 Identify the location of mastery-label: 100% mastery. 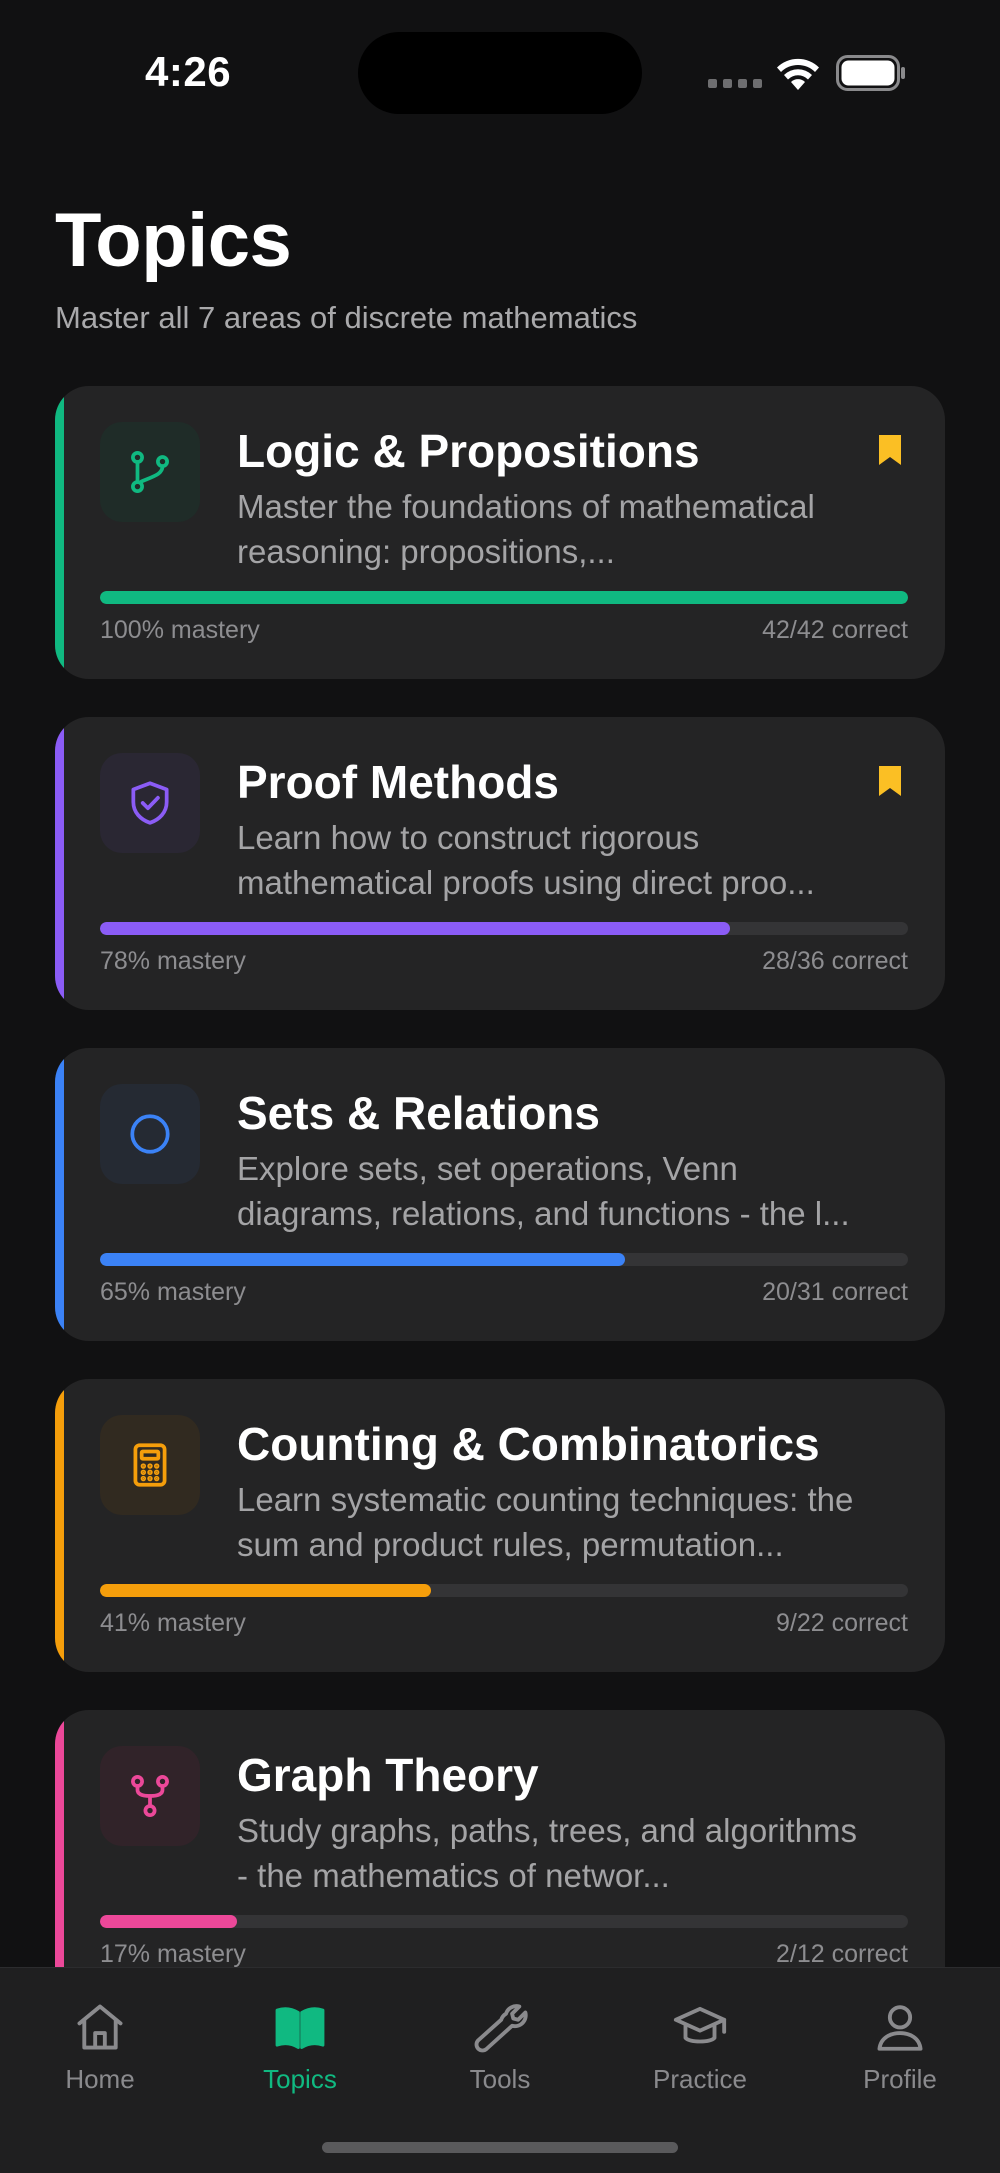
(180, 630).